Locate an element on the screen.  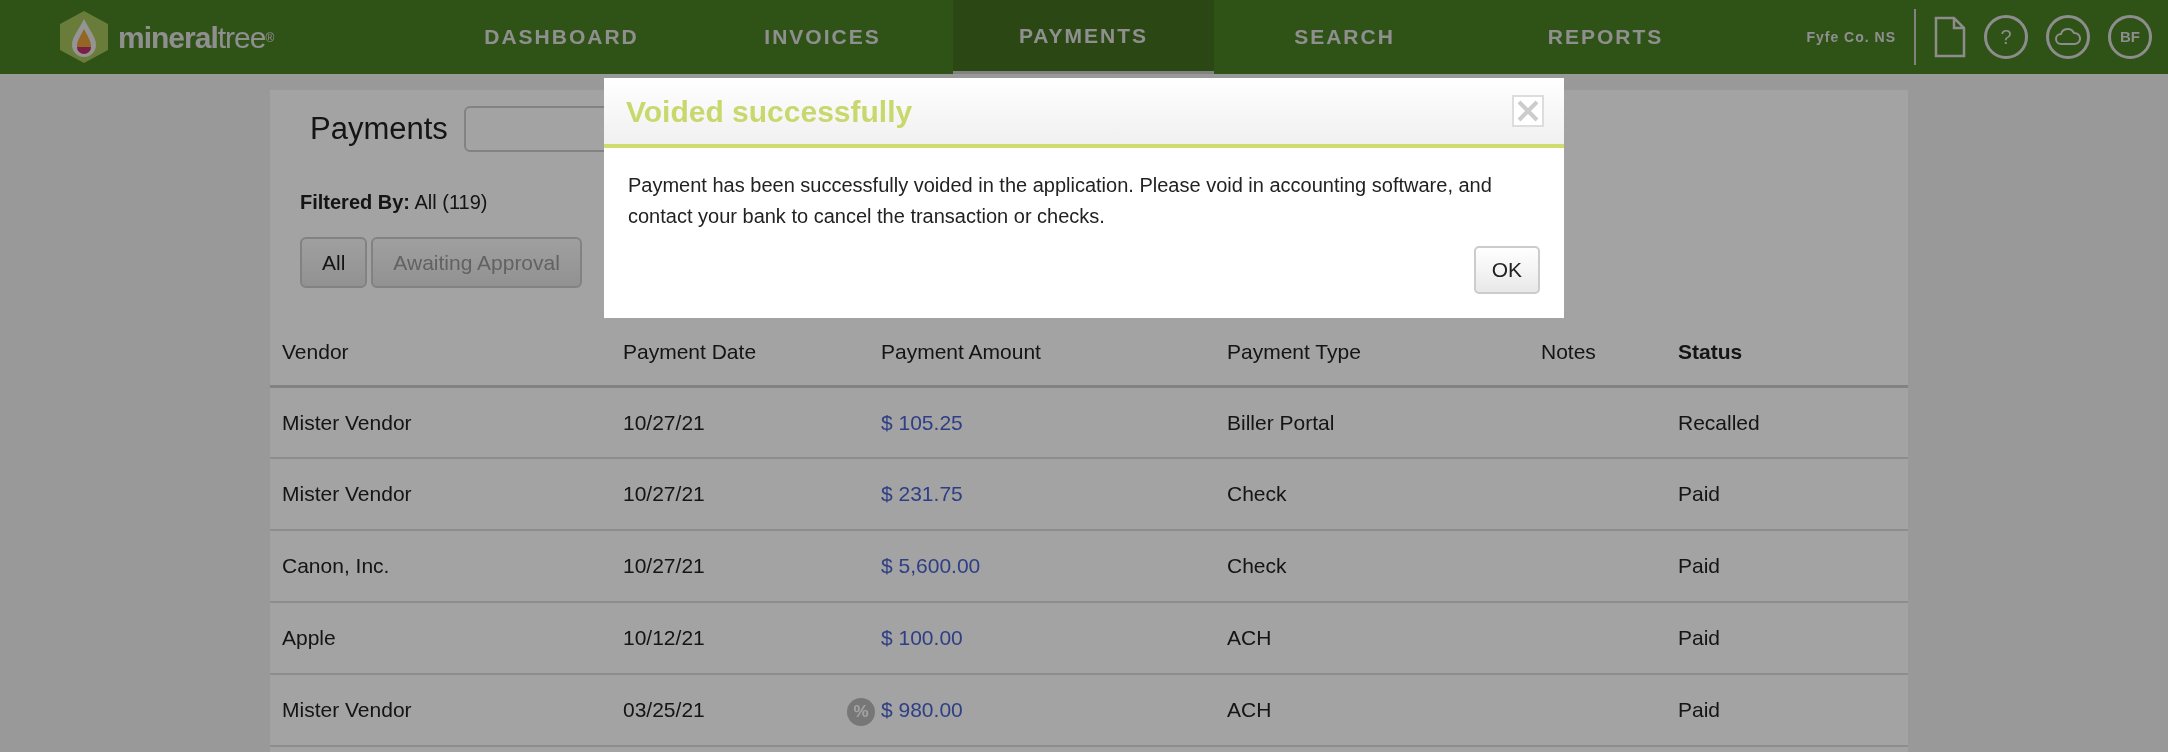
amount-link: $ 980.00 is located at coordinates (922, 710).